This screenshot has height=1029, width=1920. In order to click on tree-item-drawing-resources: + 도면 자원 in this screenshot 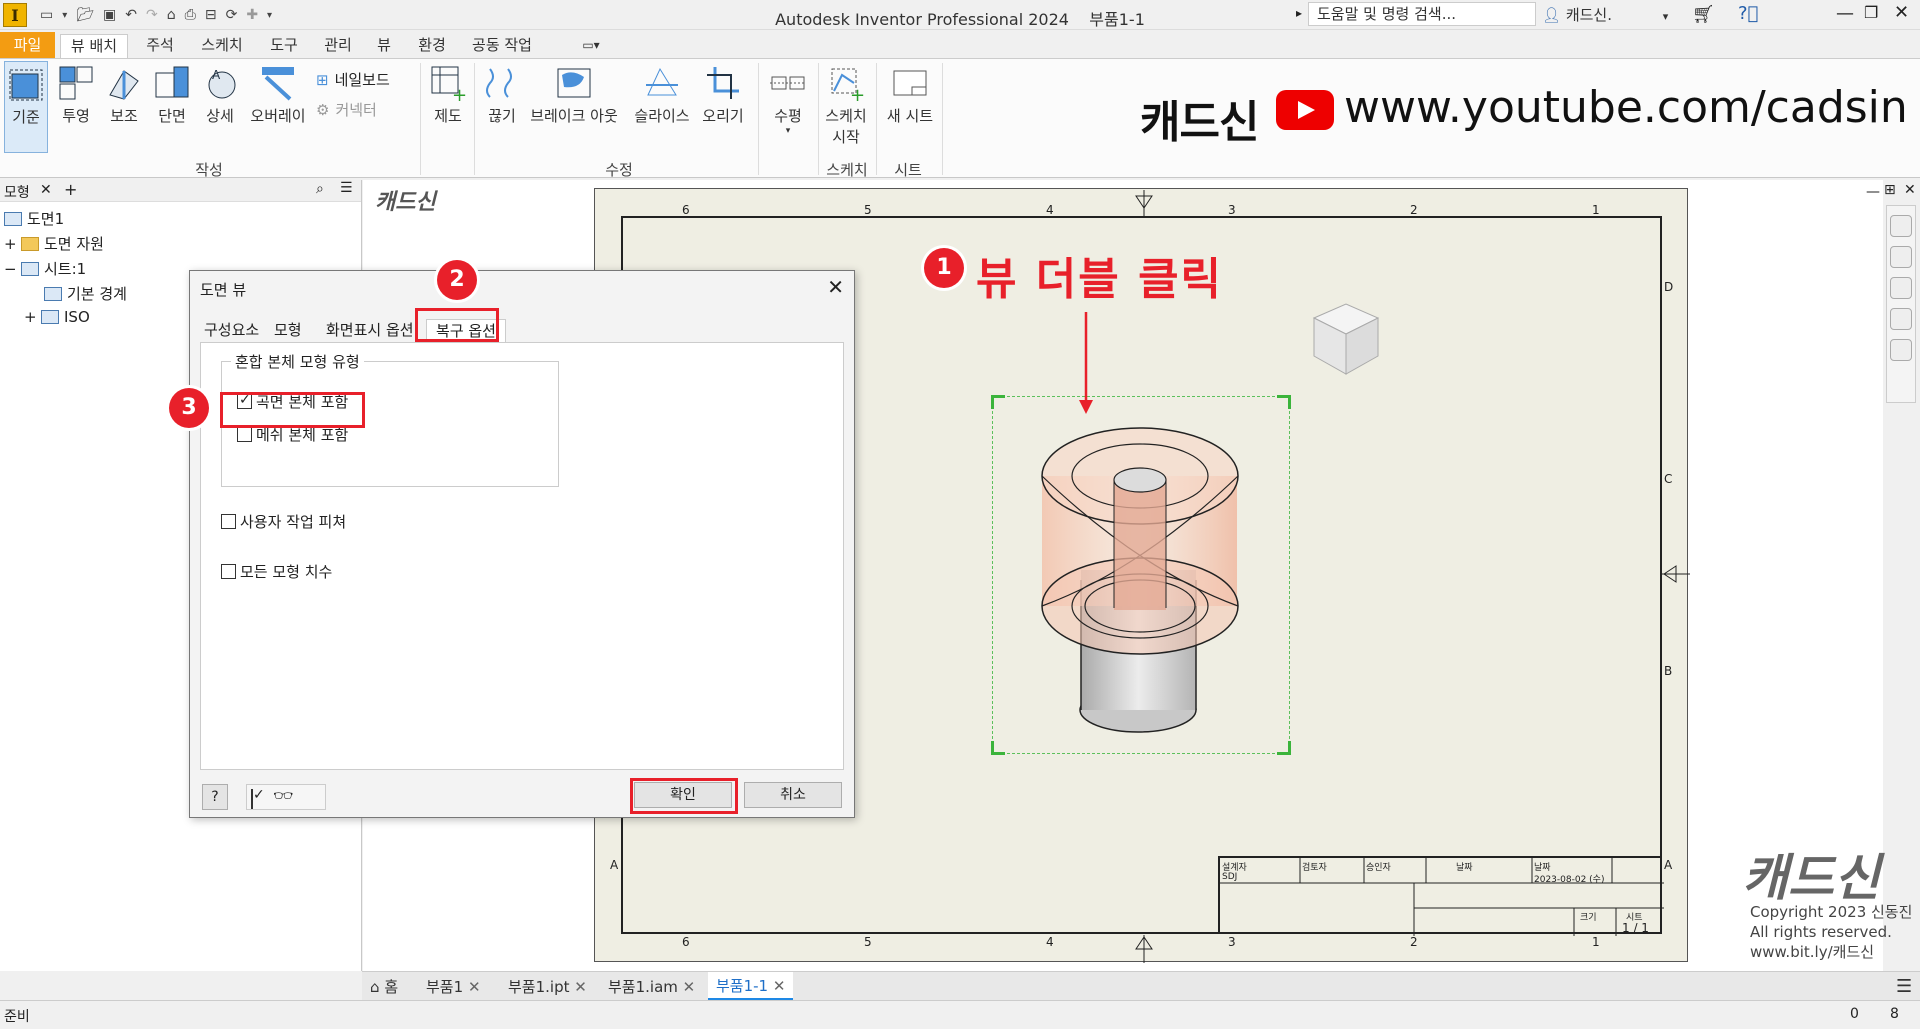, I will do `click(54, 243)`.